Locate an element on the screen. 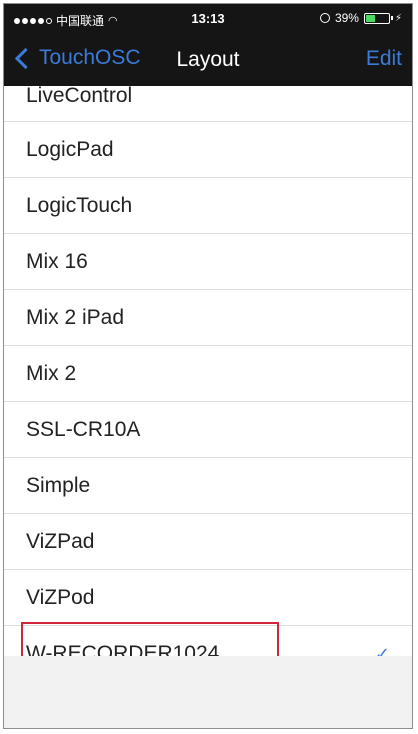  layout-row: Mix 16 is located at coordinates (208, 262).